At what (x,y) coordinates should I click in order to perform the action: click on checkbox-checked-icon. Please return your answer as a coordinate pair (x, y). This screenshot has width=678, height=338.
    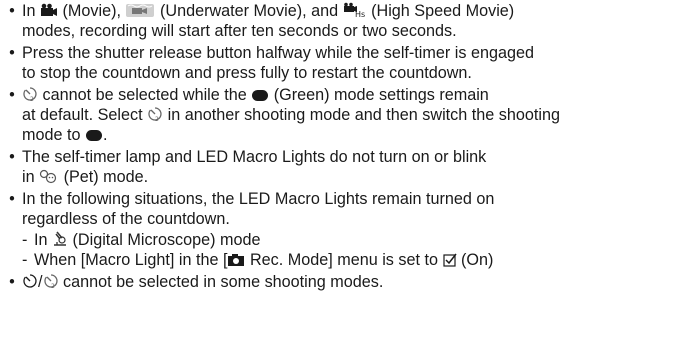
    Looking at the image, I should click on (449, 260).